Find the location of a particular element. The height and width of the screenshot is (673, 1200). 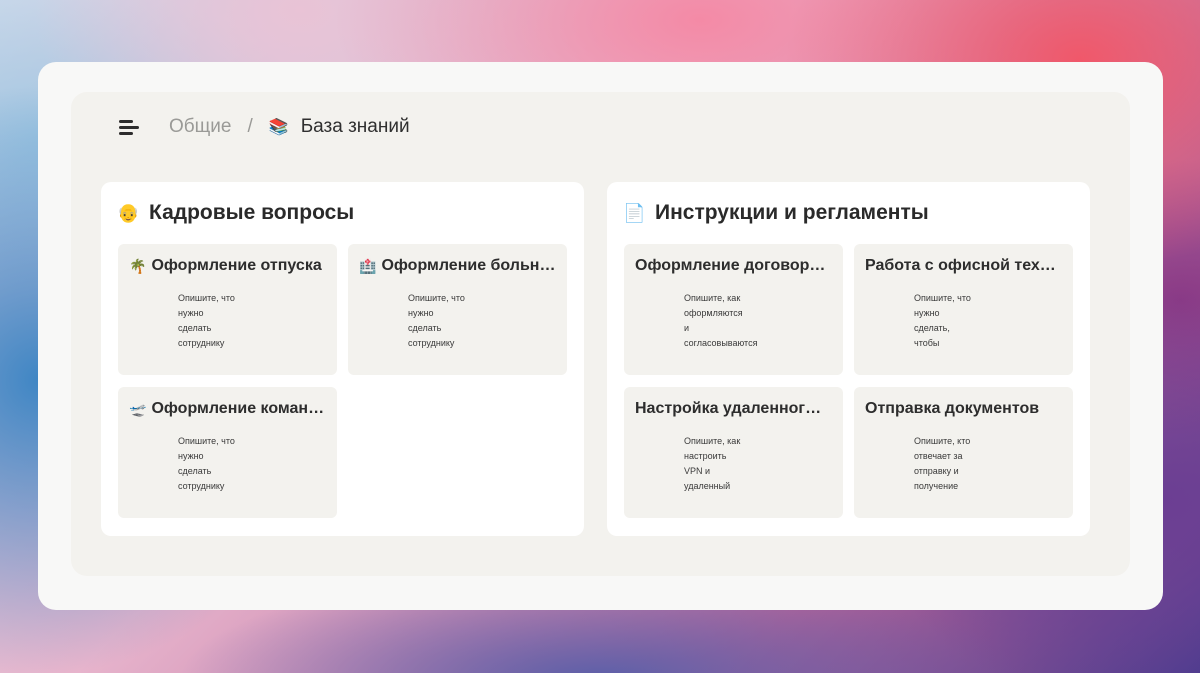

breadcrumb-current: База знаний is located at coordinates (355, 127).